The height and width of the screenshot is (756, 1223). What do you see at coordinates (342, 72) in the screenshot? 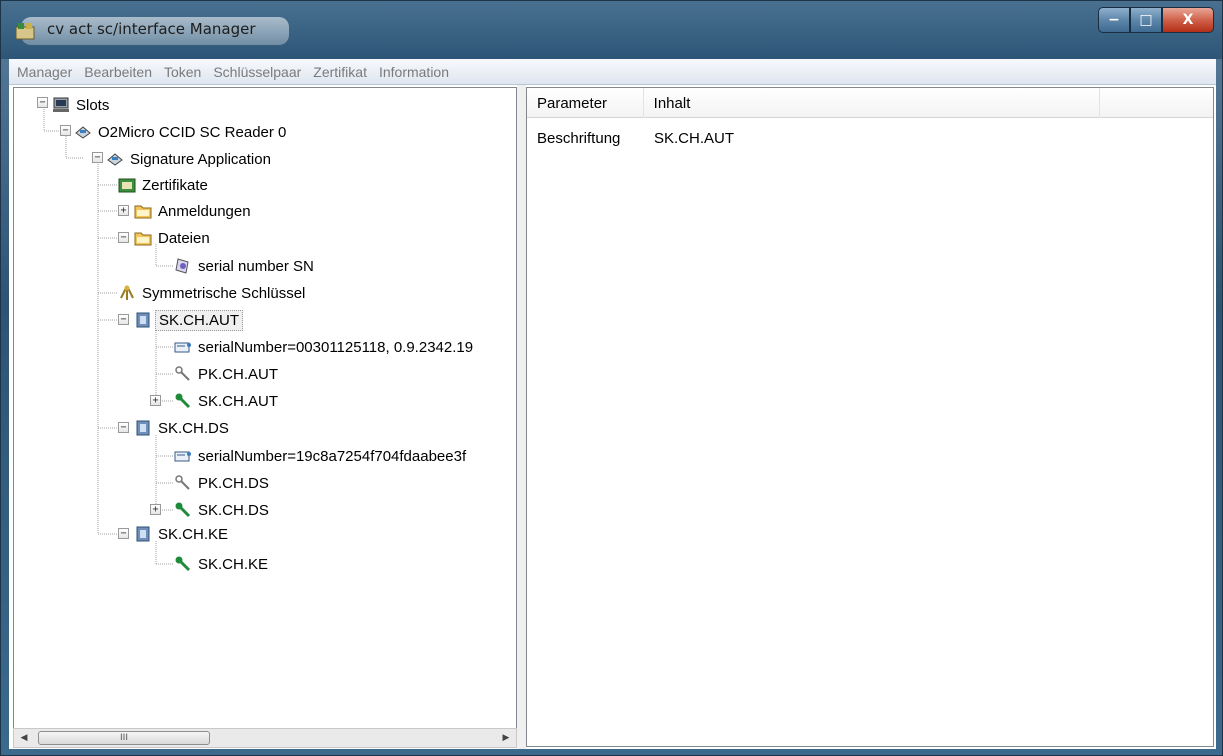
I see `menu-zertifikat: Zertifikat` at bounding box center [342, 72].